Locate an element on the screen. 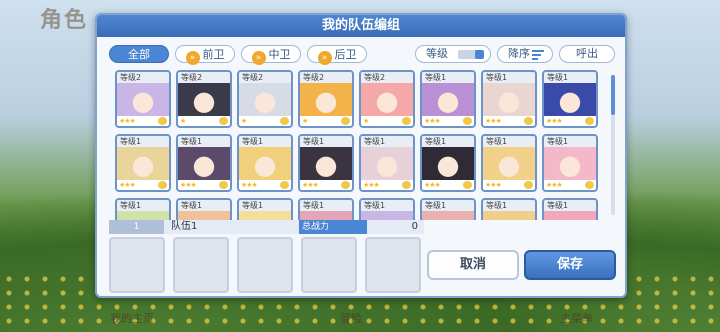 This screenshot has width=720, height=332. sort-order-button: 降序 is located at coordinates (525, 54).